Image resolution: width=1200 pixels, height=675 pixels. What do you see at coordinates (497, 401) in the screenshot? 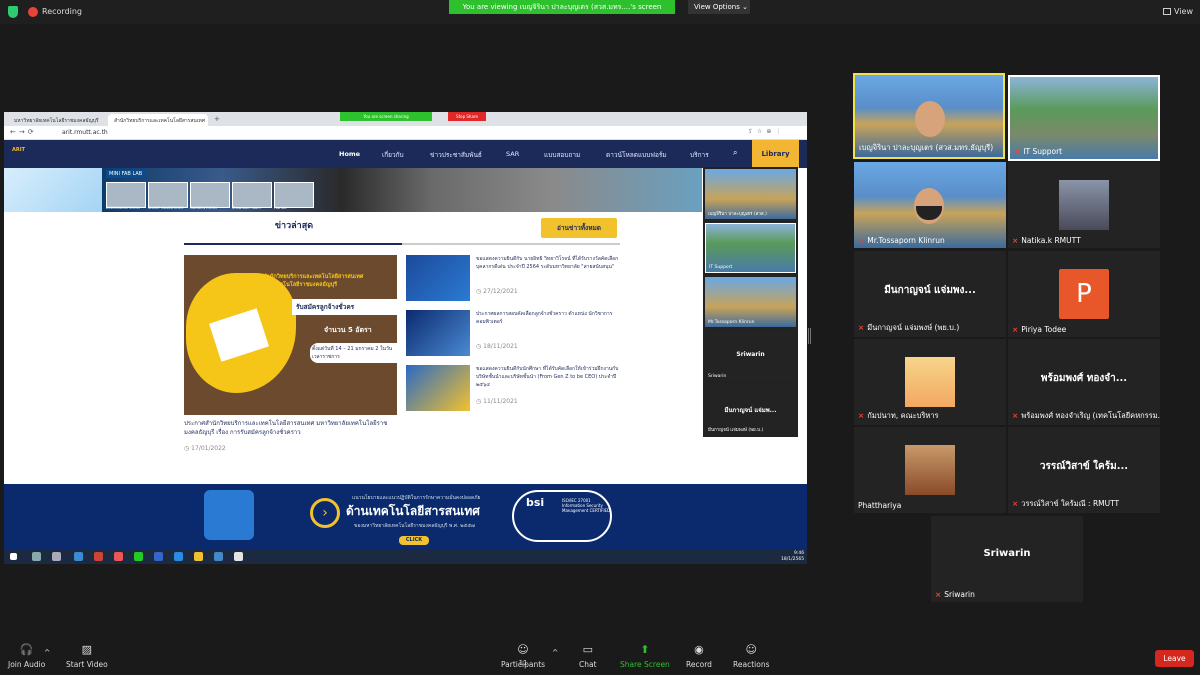
I see `news-item-date: ◷ 11/11/2021` at bounding box center [497, 401].